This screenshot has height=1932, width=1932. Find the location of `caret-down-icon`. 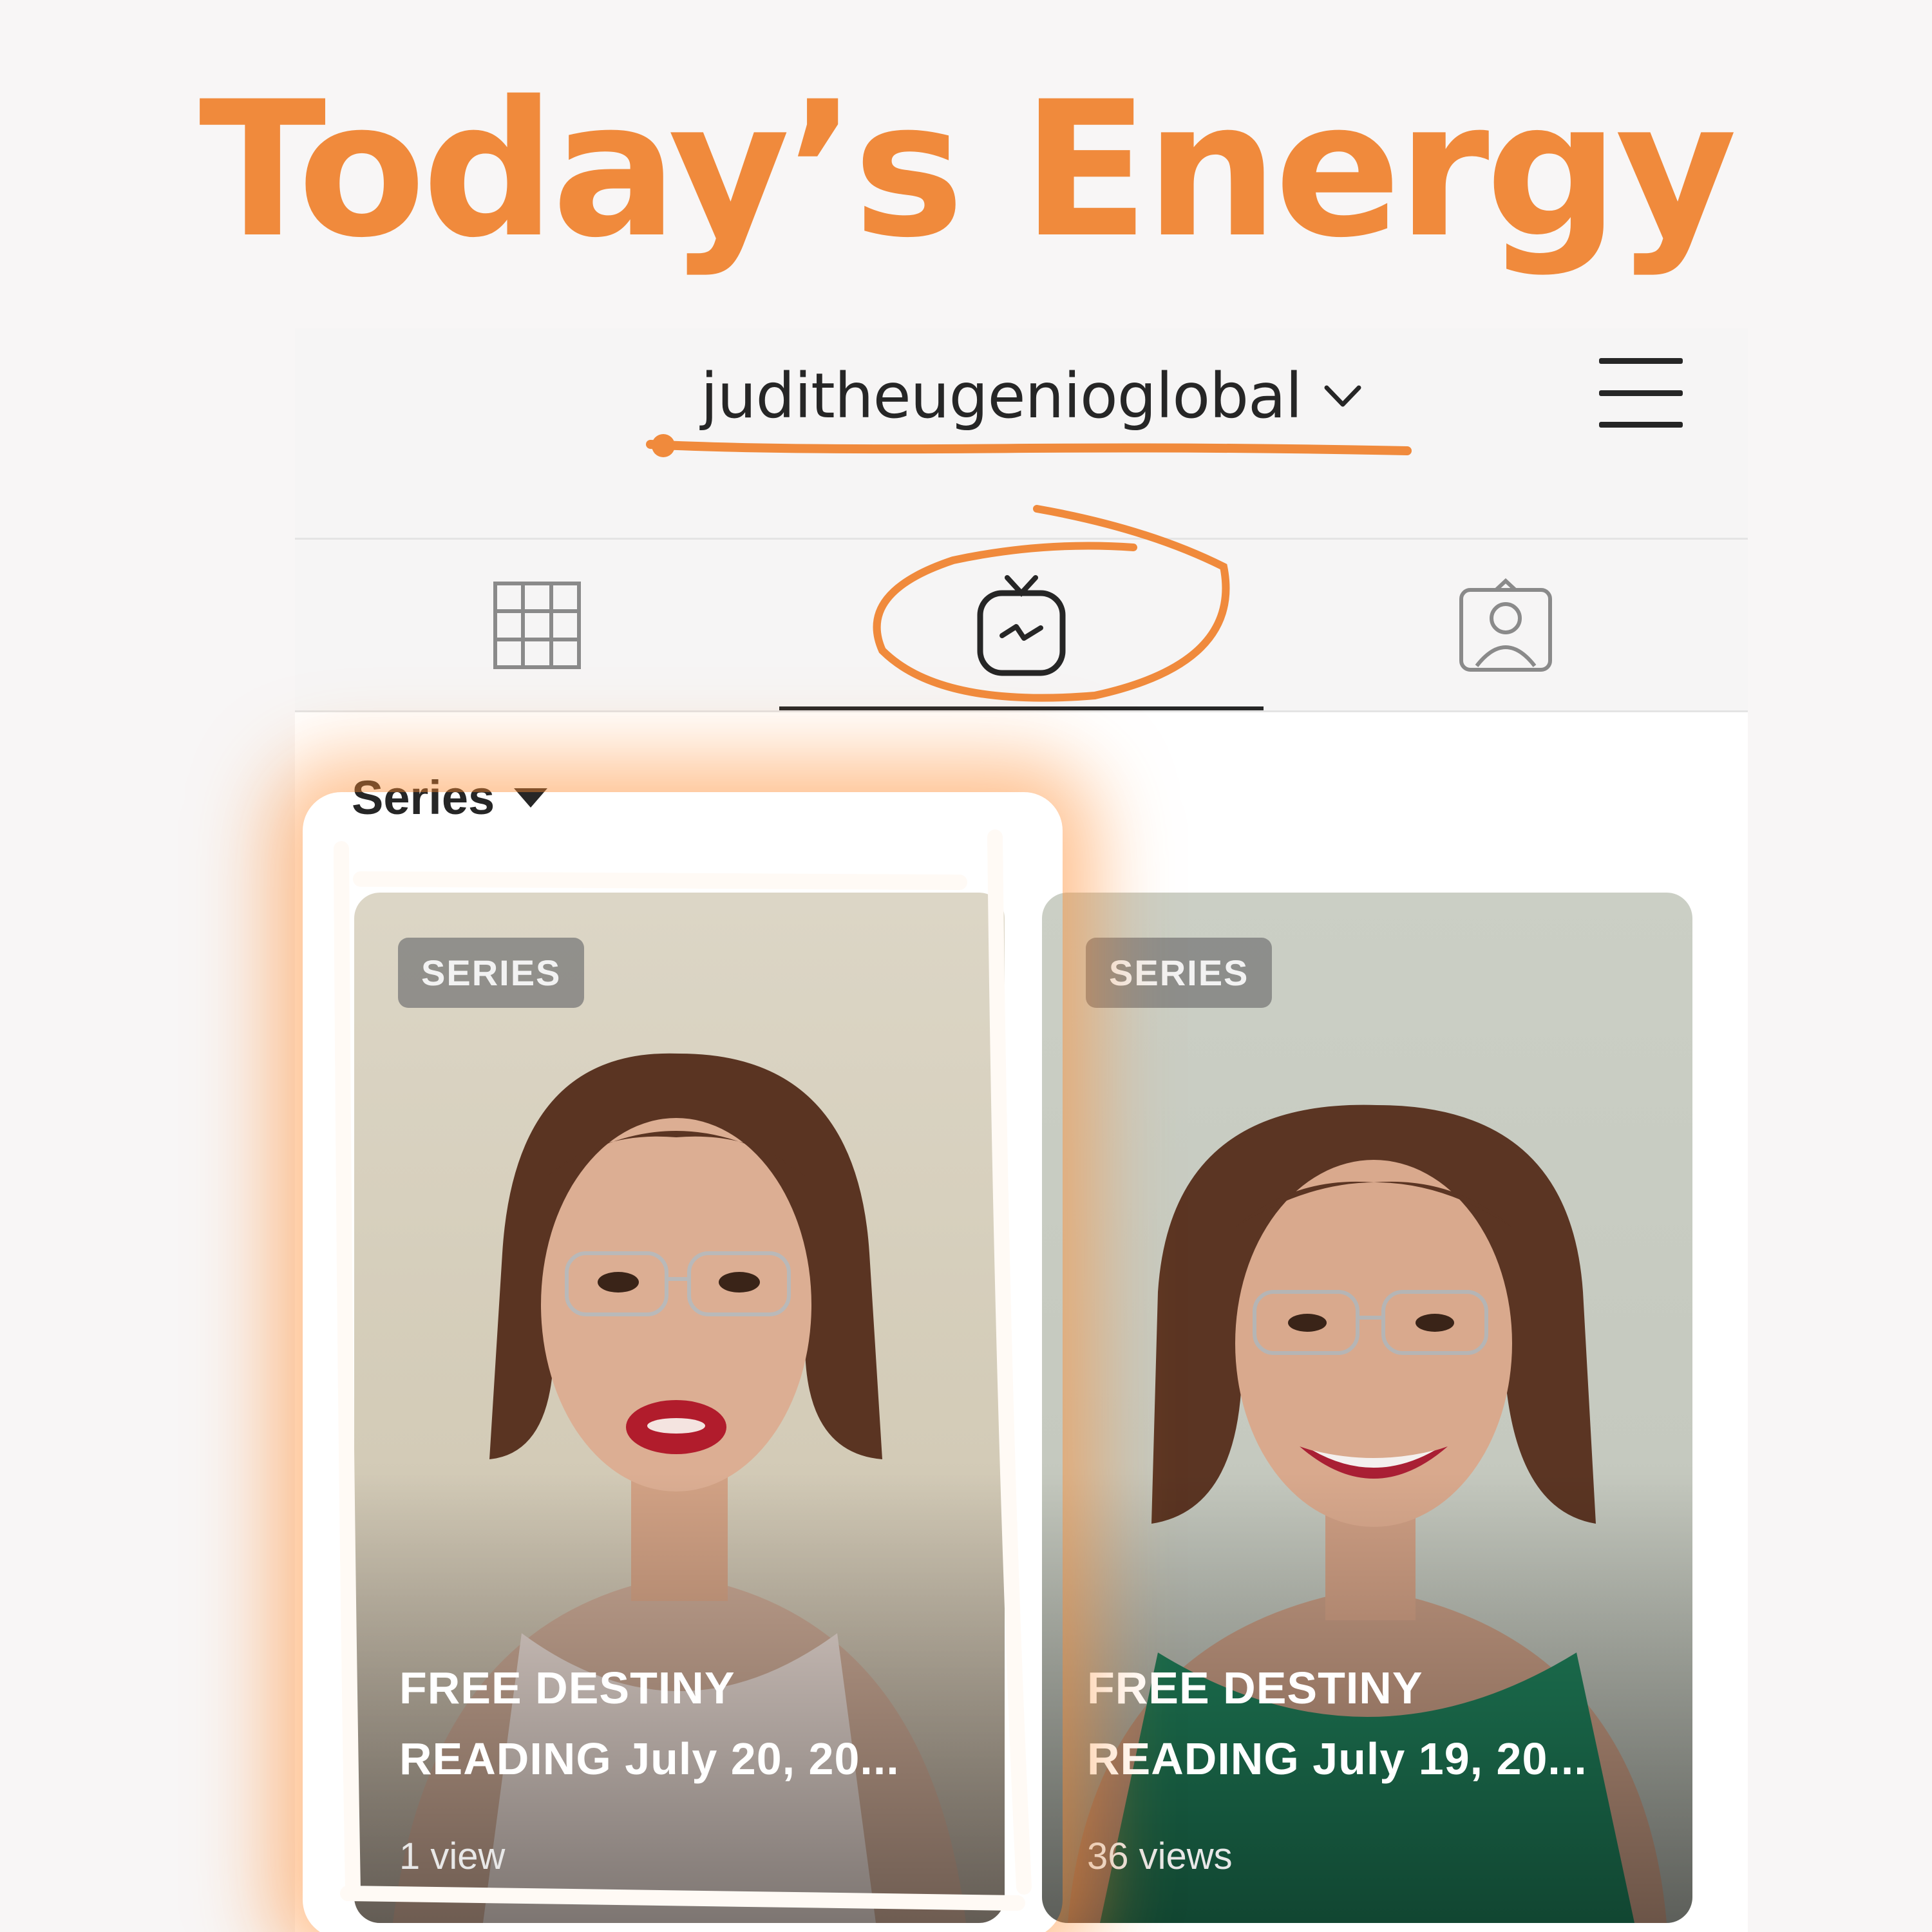

caret-down-icon is located at coordinates (531, 798).